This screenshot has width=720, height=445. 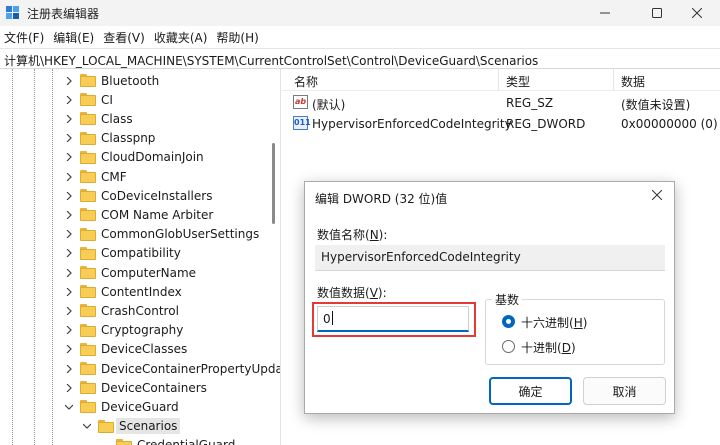 I want to click on ok-button: 确定, so click(x=530, y=391).